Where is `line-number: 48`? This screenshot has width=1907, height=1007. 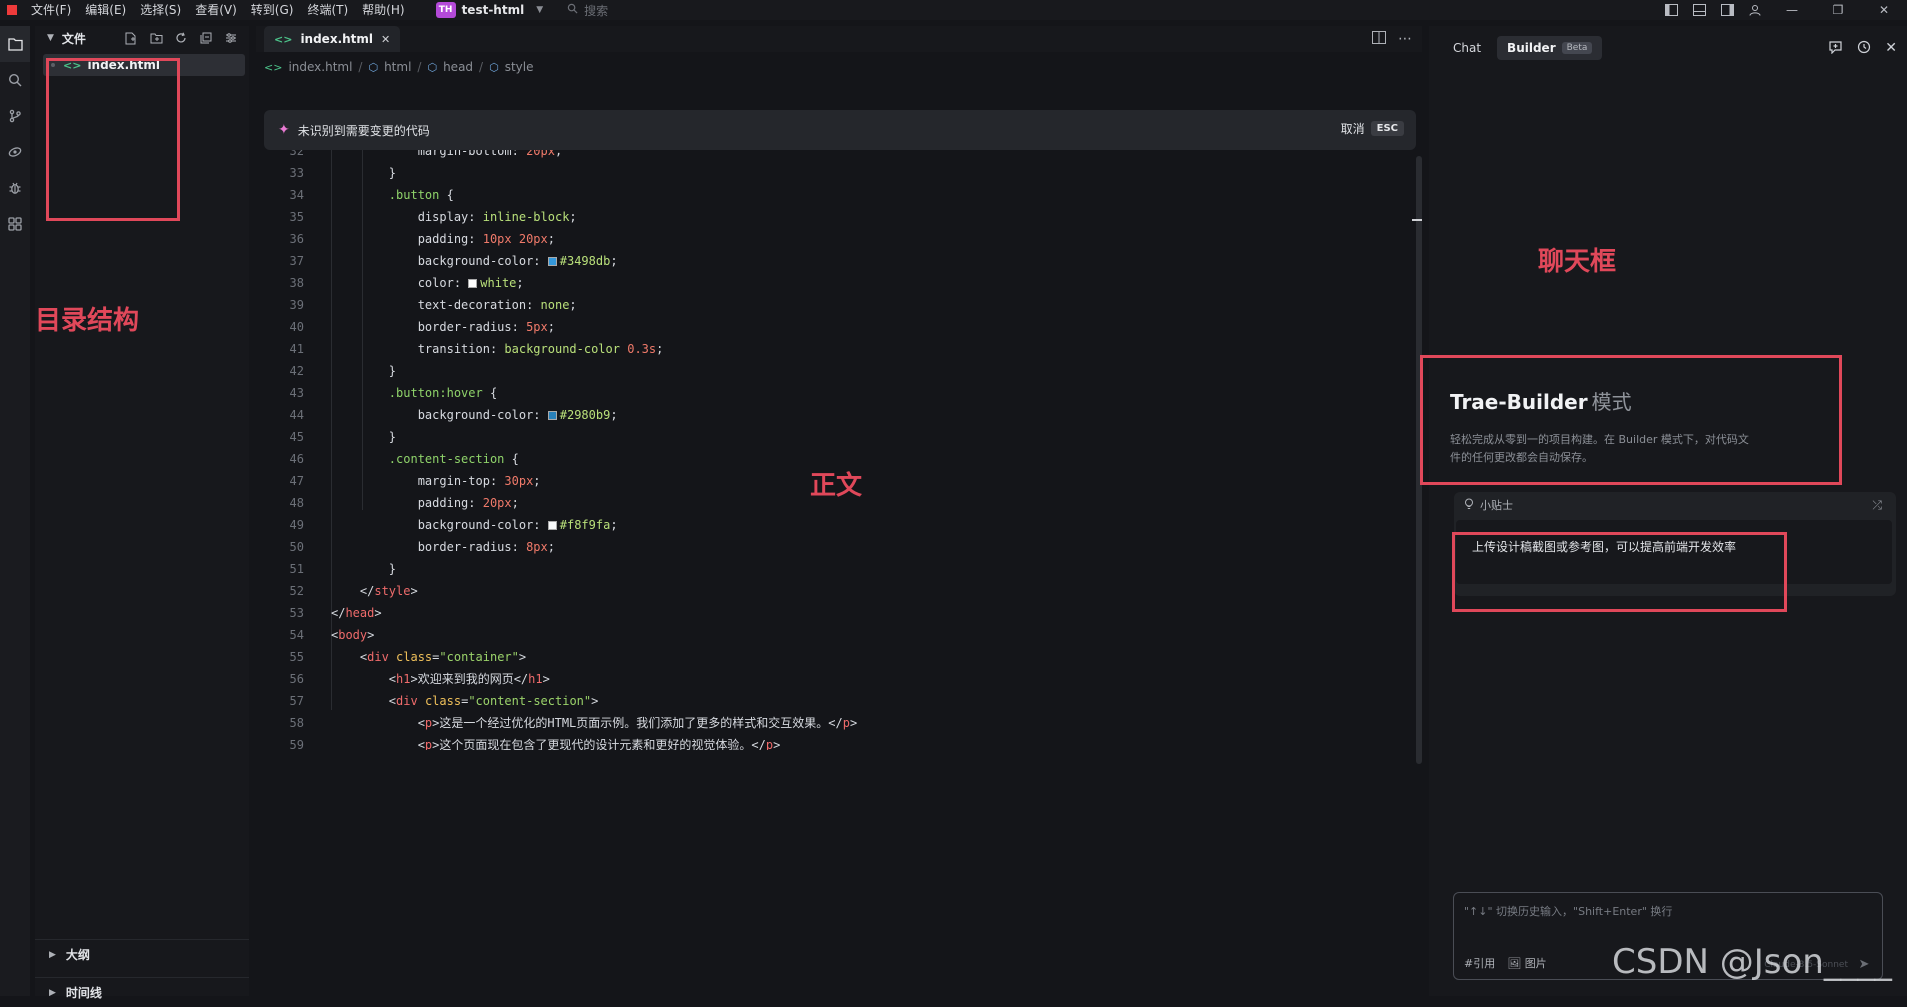 line-number: 48 is located at coordinates (296, 503).